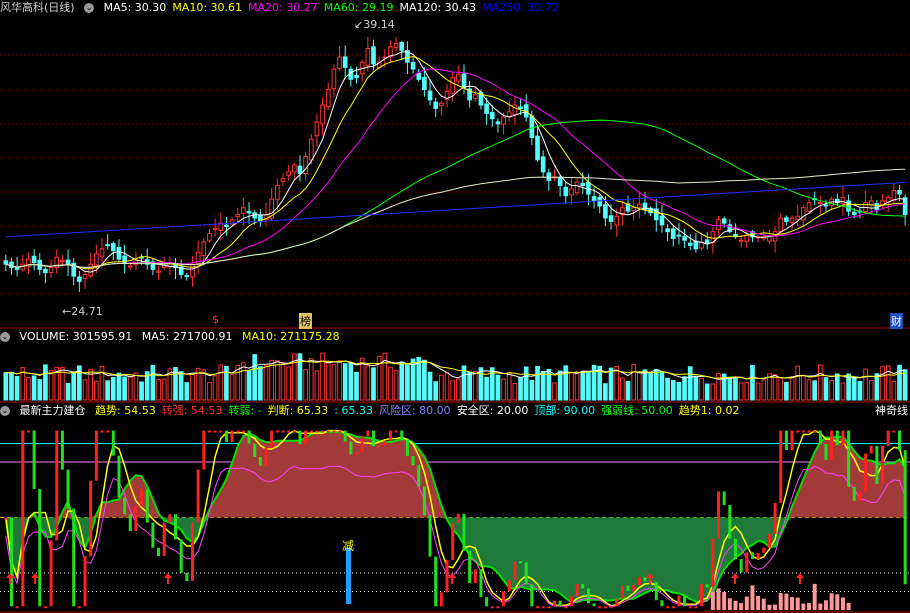 The width and height of the screenshot is (910, 613). What do you see at coordinates (245, 410) in the screenshot?
I see `indicator-value: 转弱: -` at bounding box center [245, 410].